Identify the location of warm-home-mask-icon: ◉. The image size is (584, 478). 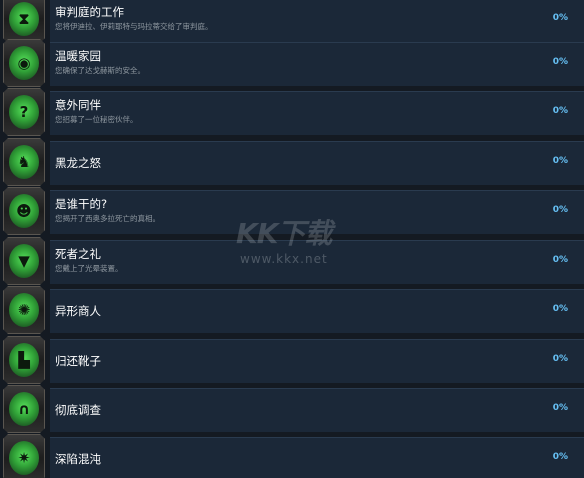
(24, 63).